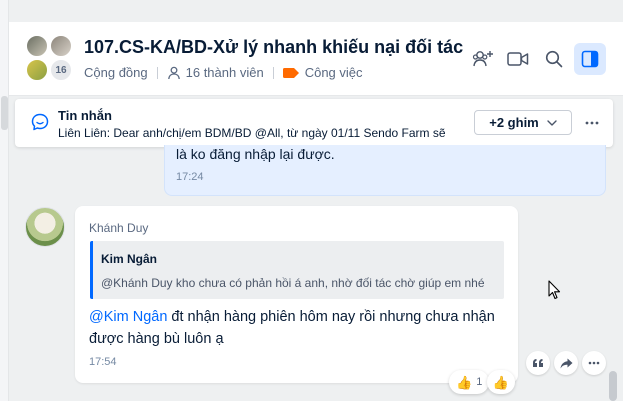  Describe the element at coordinates (255, 154) in the screenshot. I see `message-text: là ko đăng nhập lại được.` at that location.